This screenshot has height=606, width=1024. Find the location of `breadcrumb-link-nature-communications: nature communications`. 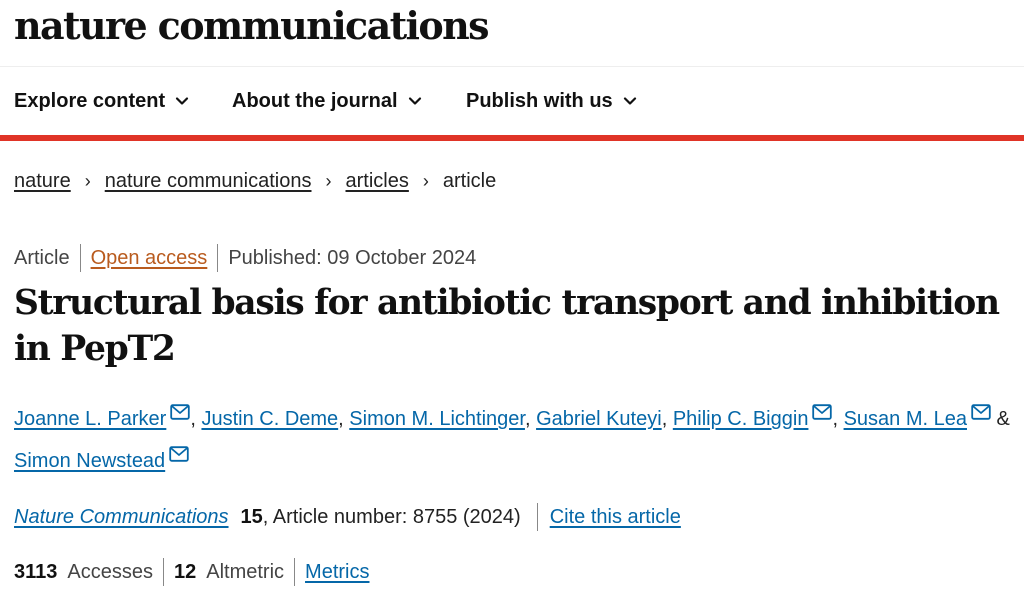

breadcrumb-link-nature-communications: nature communications is located at coordinates (208, 181).